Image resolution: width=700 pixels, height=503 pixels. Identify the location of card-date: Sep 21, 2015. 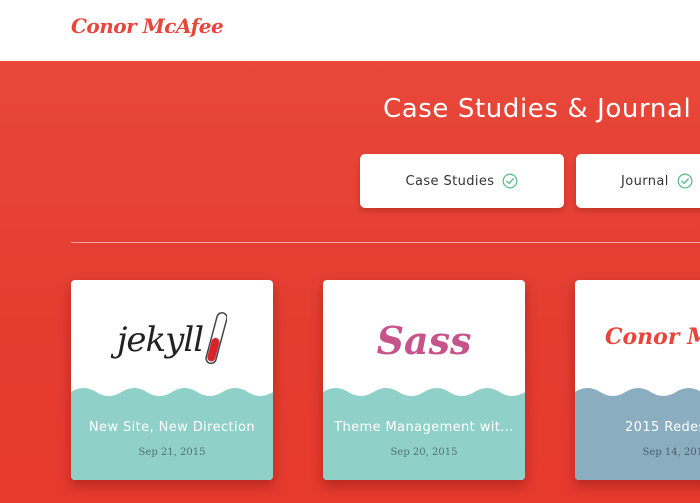
(172, 452).